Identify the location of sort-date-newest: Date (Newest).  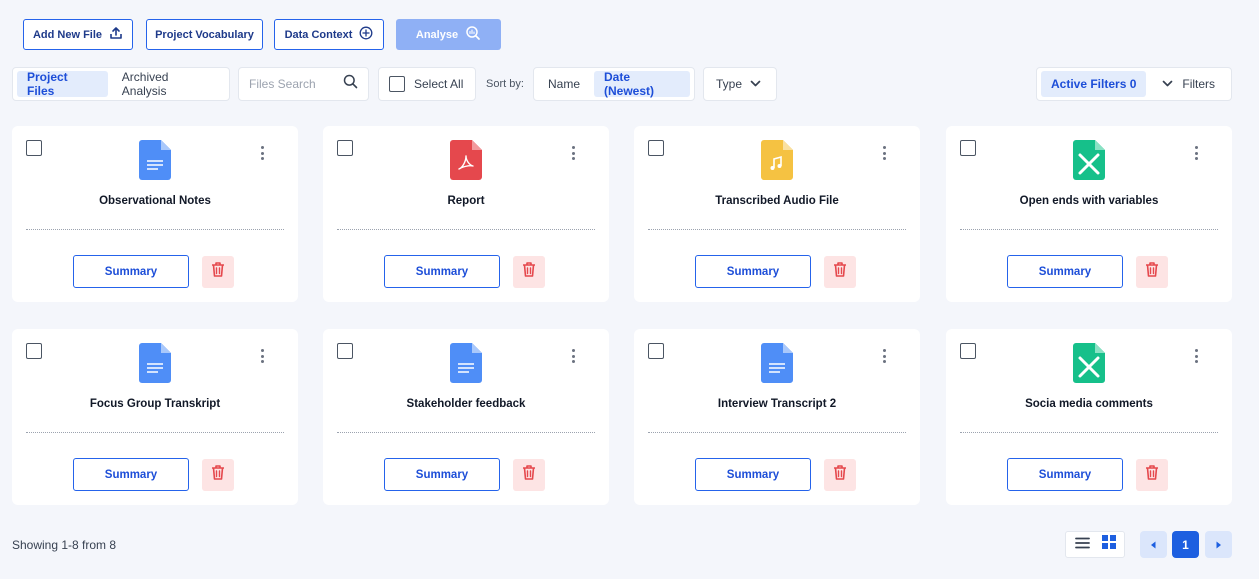
(642, 84).